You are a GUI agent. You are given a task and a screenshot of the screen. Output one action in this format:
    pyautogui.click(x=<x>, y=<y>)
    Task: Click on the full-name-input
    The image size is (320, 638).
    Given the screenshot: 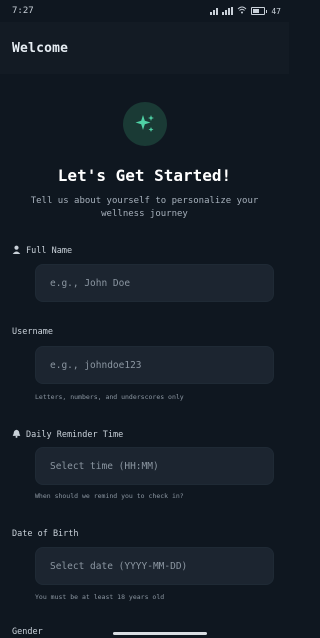 What is the action you would take?
    pyautogui.click(x=160, y=283)
    